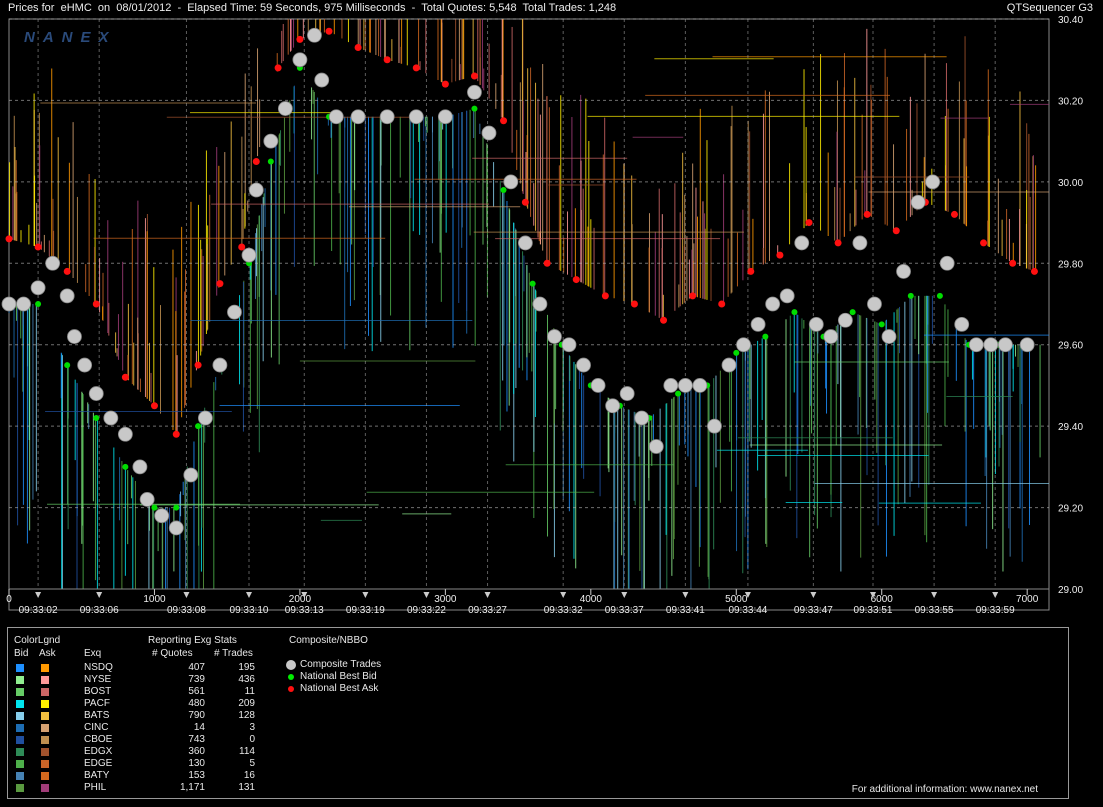 This screenshot has height=807, width=1103. I want to click on exchange-quote-count: 743, so click(196, 739).